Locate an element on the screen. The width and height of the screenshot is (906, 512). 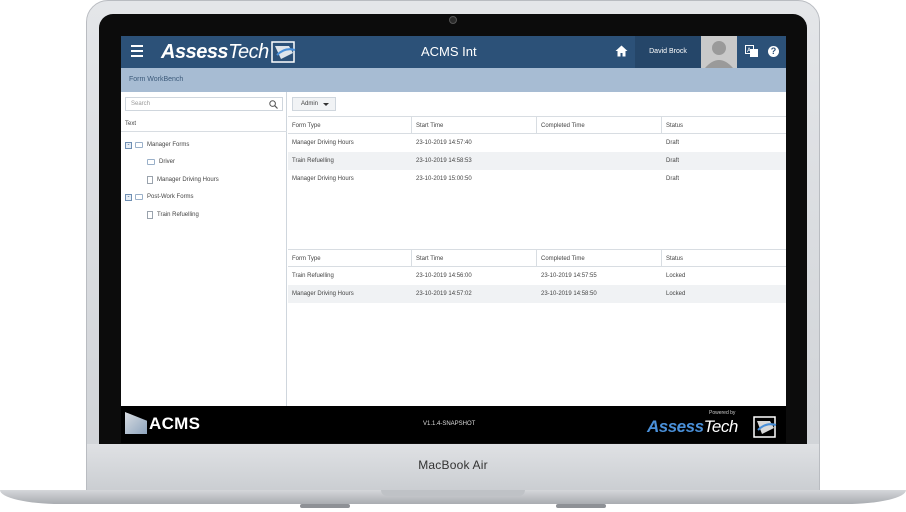
laptop-foot-right is located at coordinates (581, 506).